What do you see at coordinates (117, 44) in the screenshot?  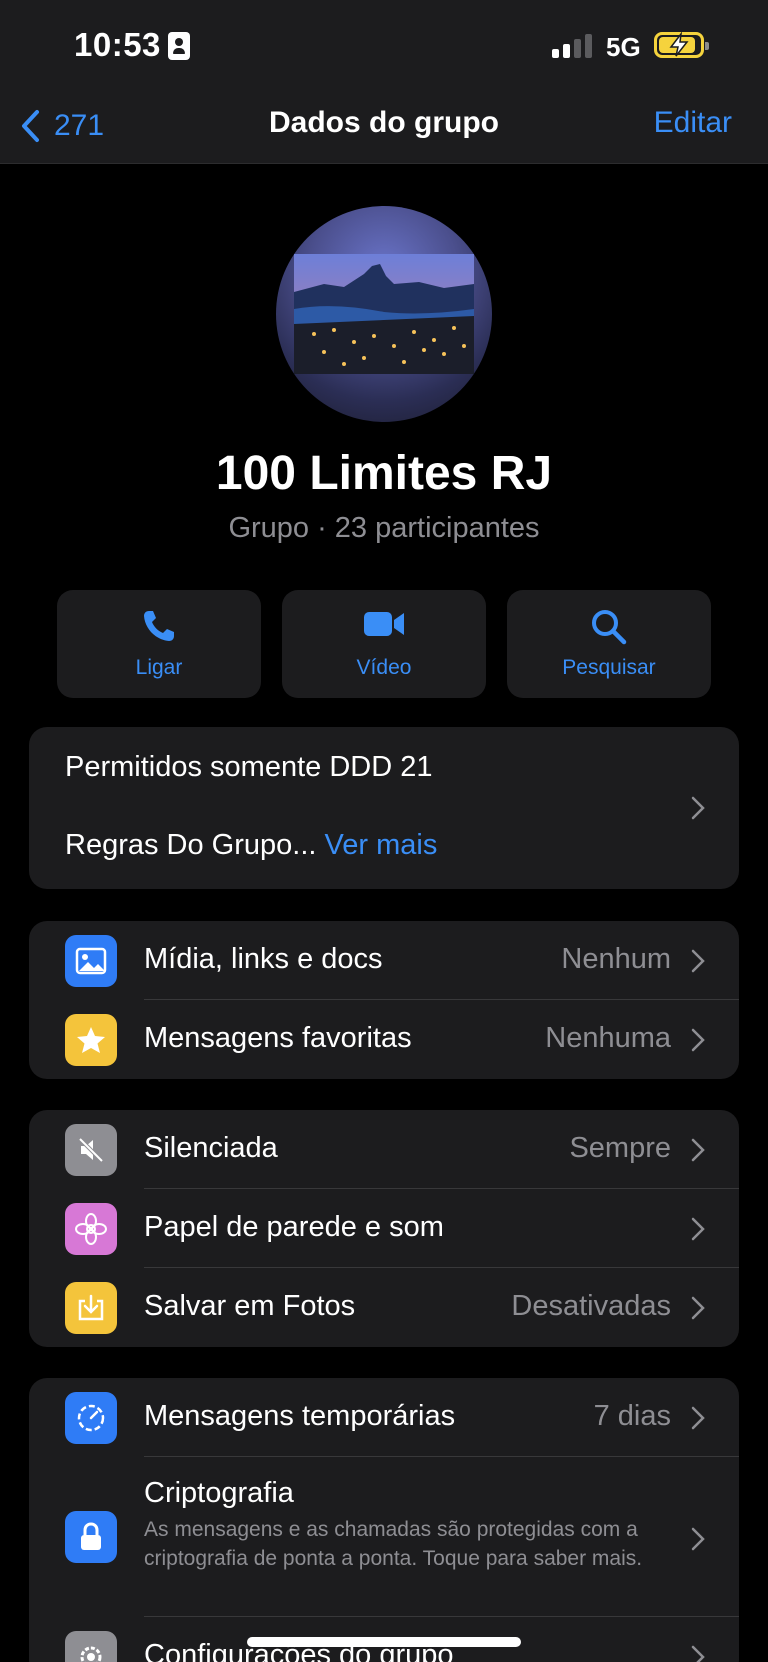 I see `status-time: 10:53` at bounding box center [117, 44].